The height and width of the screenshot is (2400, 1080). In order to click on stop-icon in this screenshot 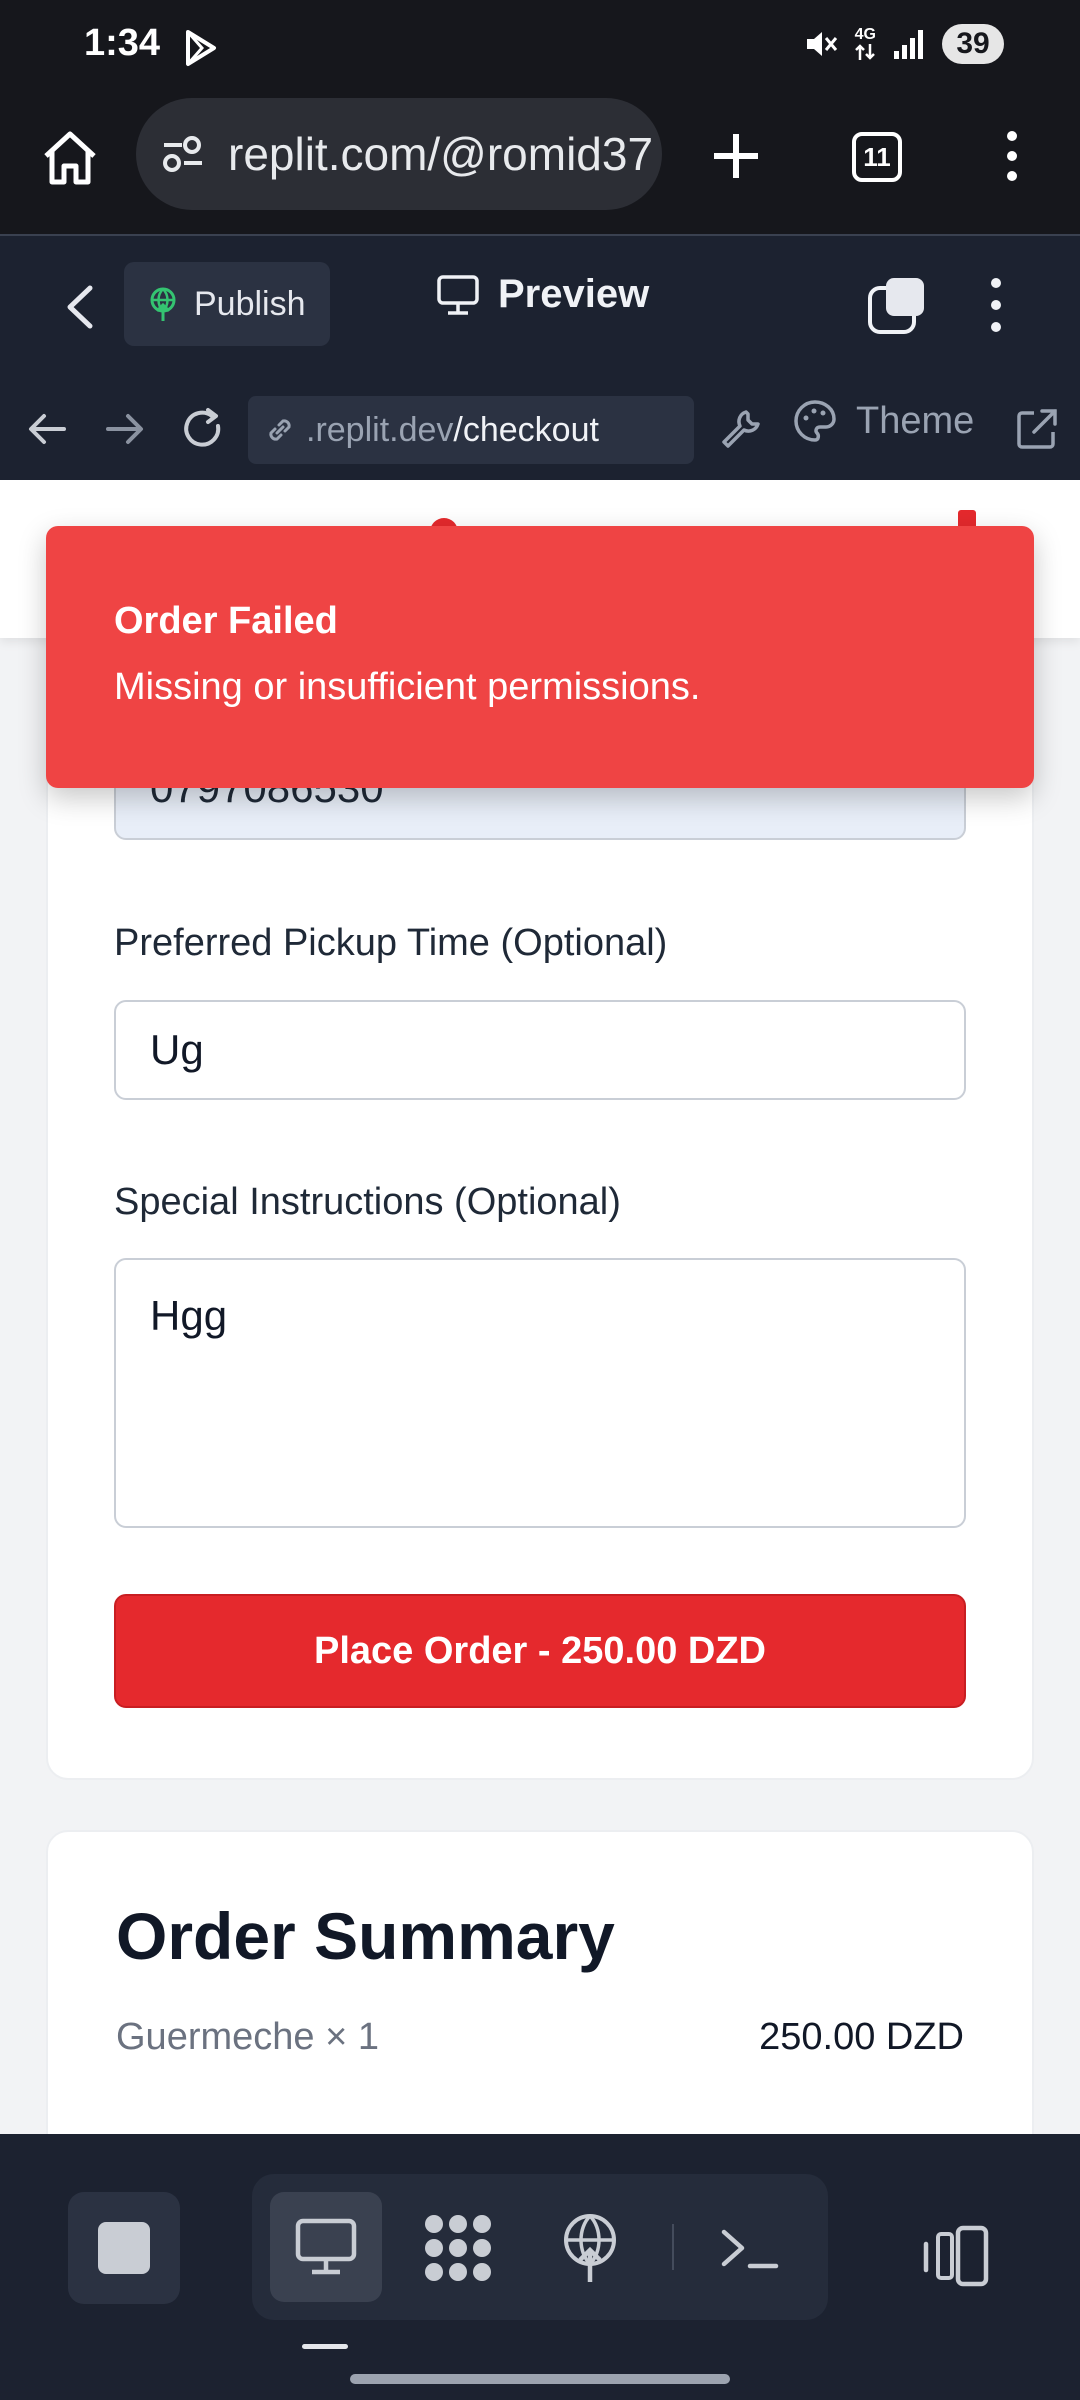, I will do `click(124, 2248)`.